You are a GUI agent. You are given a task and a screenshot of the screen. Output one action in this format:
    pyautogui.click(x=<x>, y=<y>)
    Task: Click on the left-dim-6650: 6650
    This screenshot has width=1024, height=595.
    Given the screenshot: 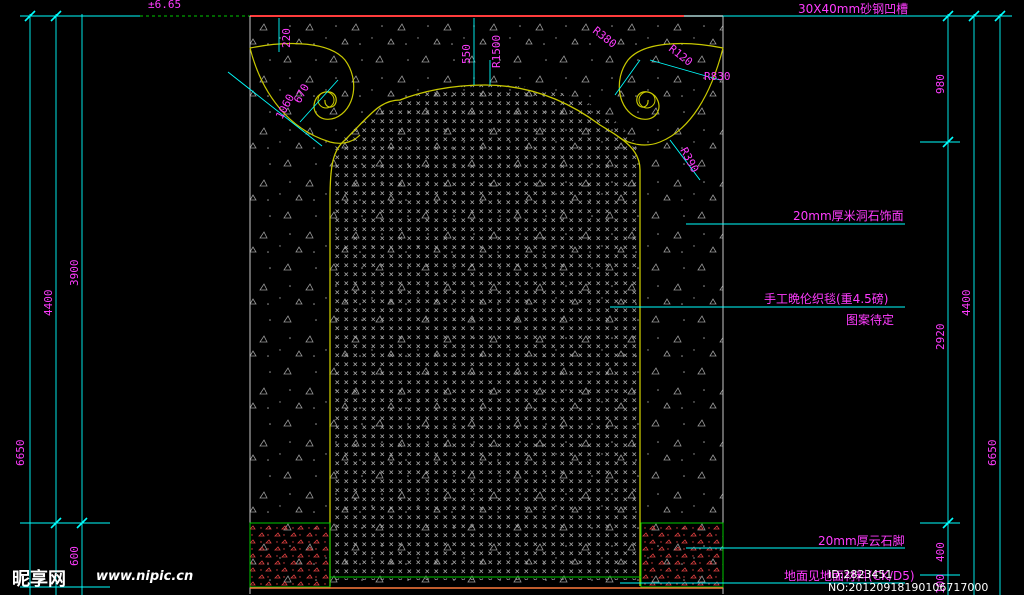 What is the action you would take?
    pyautogui.click(x=20, y=453)
    